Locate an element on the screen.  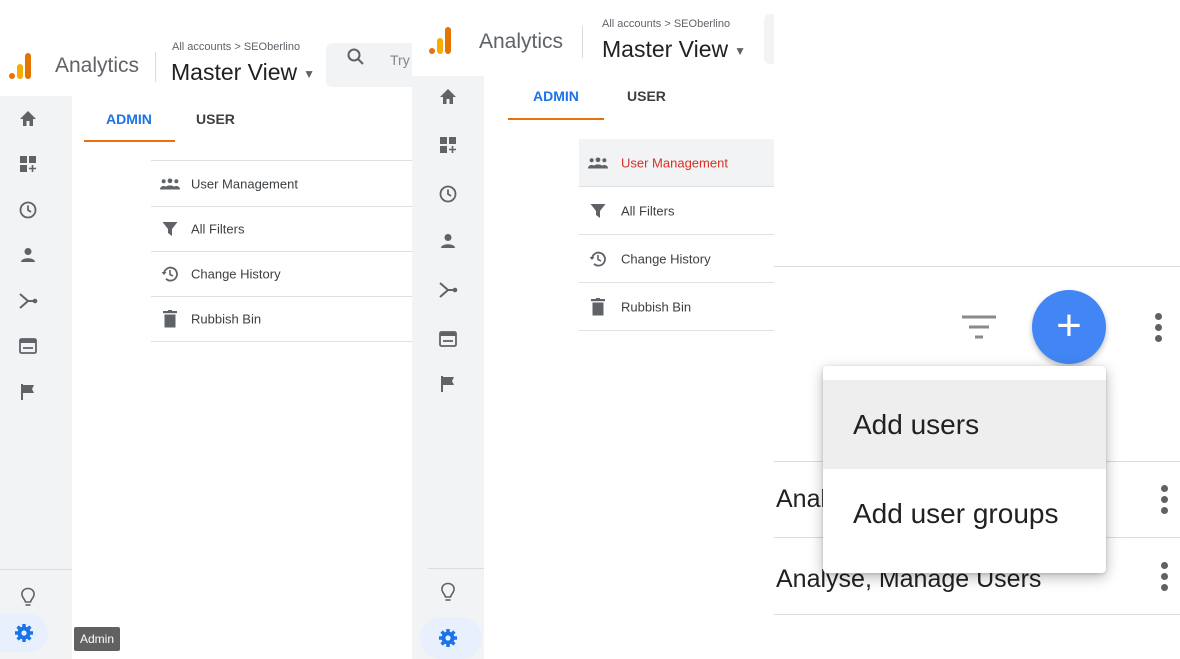
add-users-option: Add users is located at coordinates (964, 424).